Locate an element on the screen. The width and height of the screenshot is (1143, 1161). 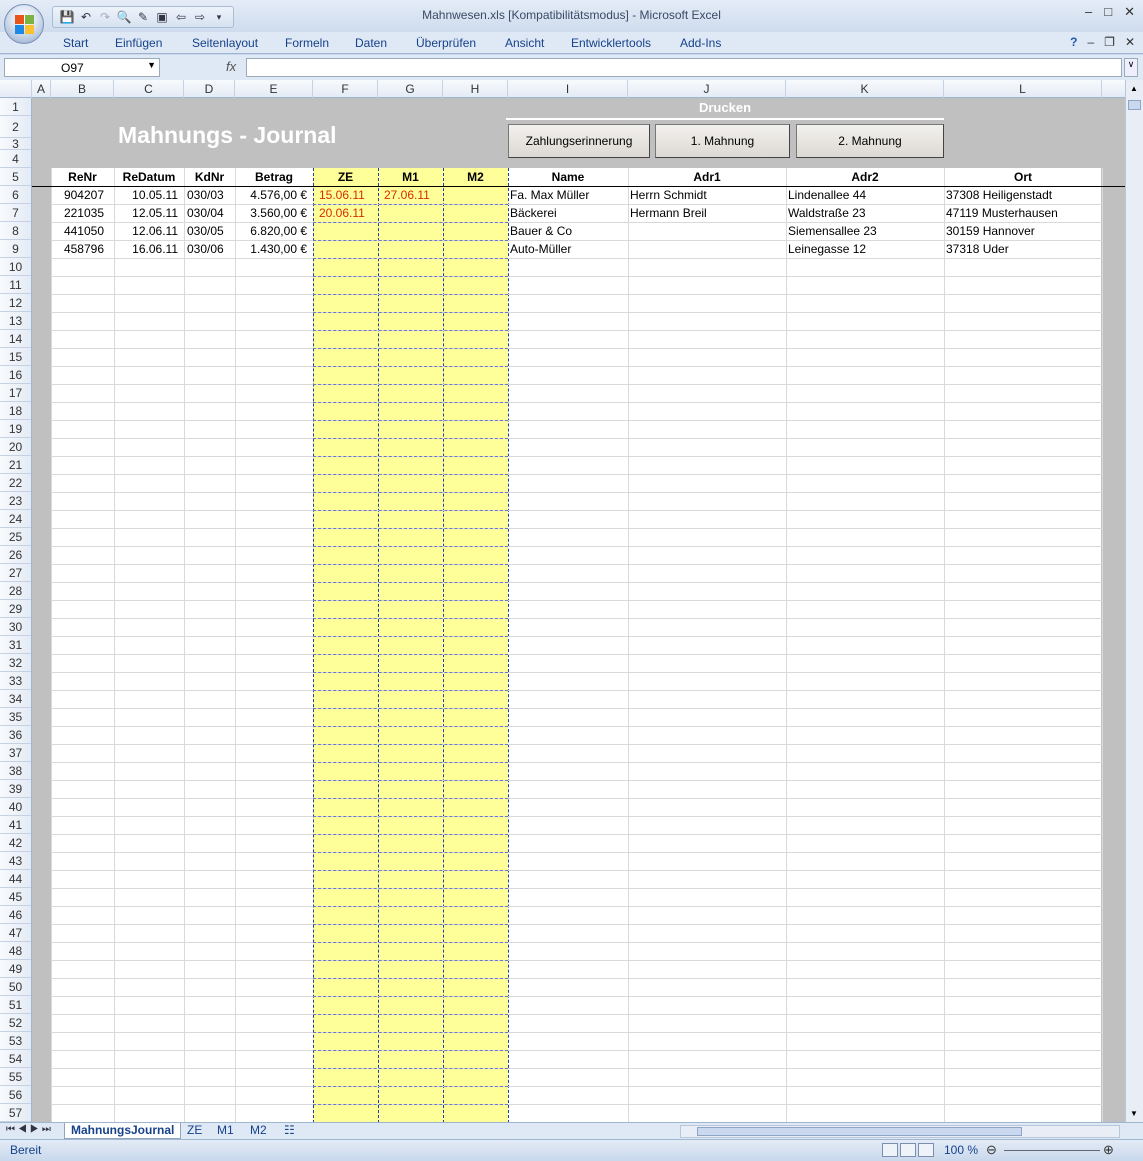
row-header: 16 is located at coordinates (15, 375).